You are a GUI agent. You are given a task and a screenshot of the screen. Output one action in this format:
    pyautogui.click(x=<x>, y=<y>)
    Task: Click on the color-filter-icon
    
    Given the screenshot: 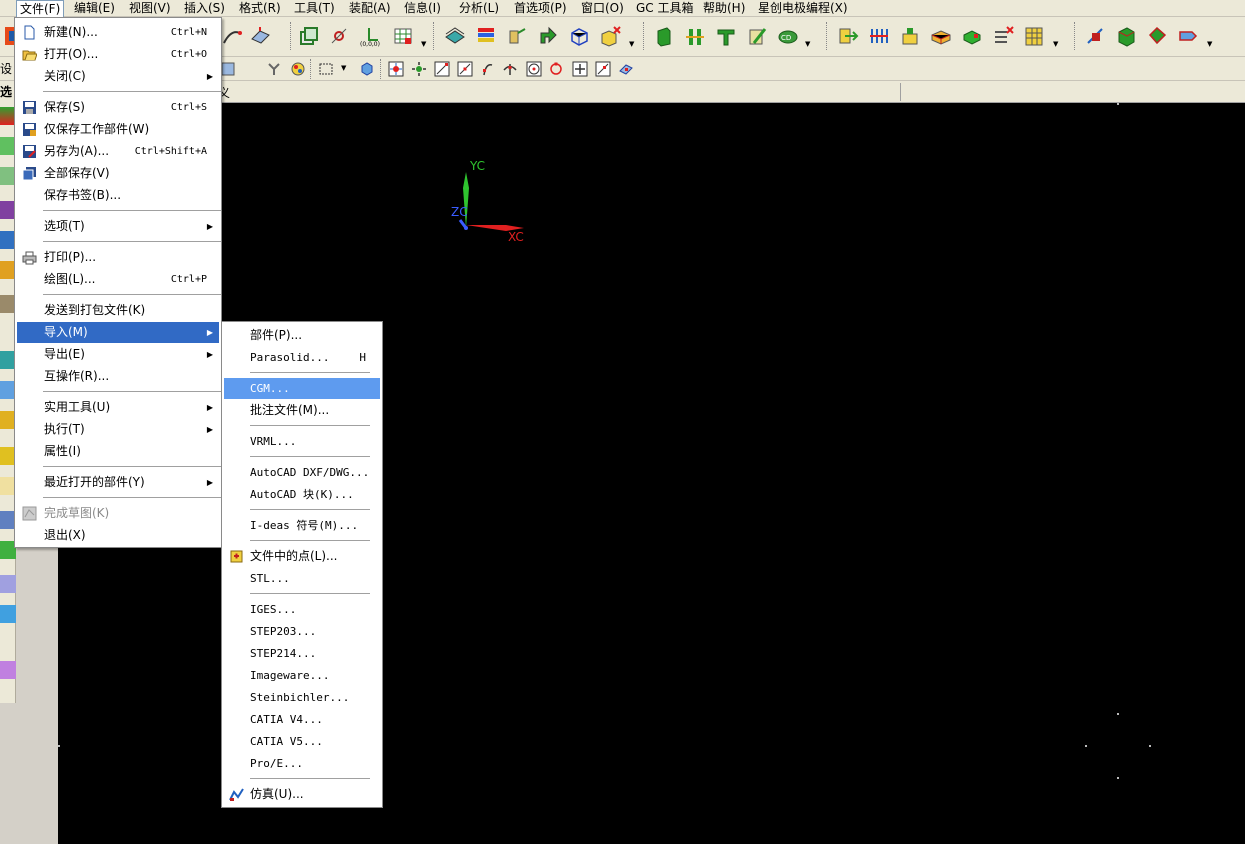 What is the action you would take?
    pyautogui.click(x=298, y=69)
    